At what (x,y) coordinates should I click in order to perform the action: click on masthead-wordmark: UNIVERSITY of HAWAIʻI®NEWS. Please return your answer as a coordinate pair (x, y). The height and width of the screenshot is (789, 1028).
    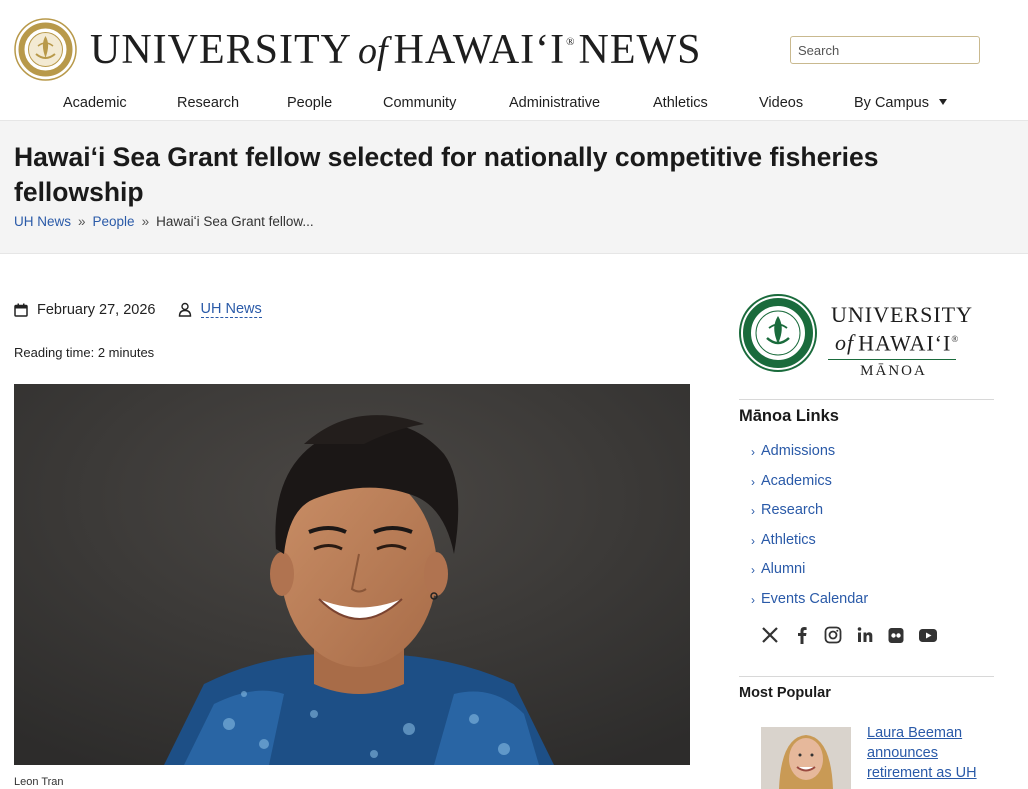
    Looking at the image, I should click on (395, 50).